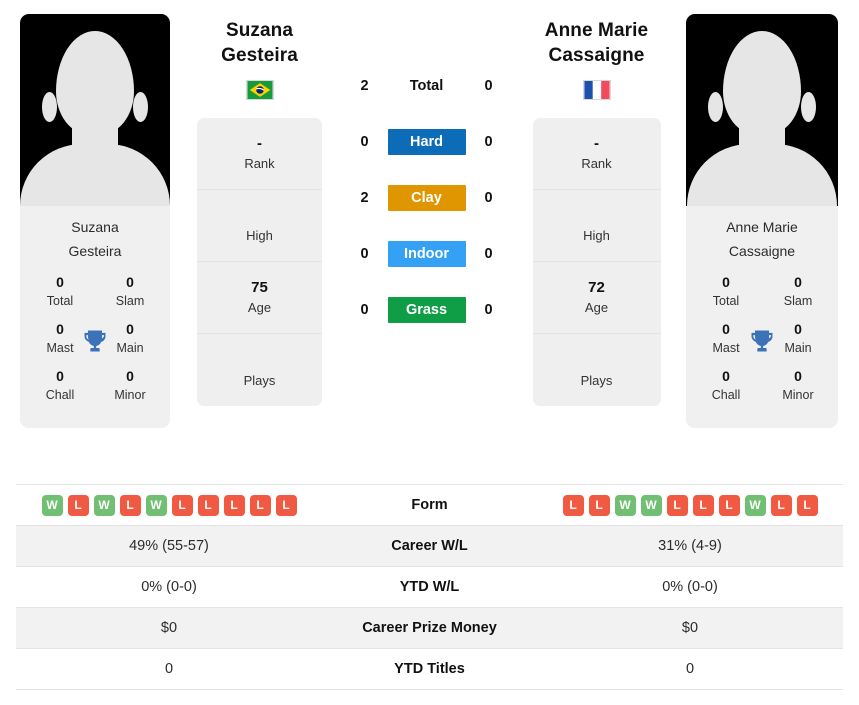 The height and width of the screenshot is (705, 859). What do you see at coordinates (596, 43) in the screenshot?
I see `right-player-name: Anne Marie Cassaigne` at bounding box center [596, 43].